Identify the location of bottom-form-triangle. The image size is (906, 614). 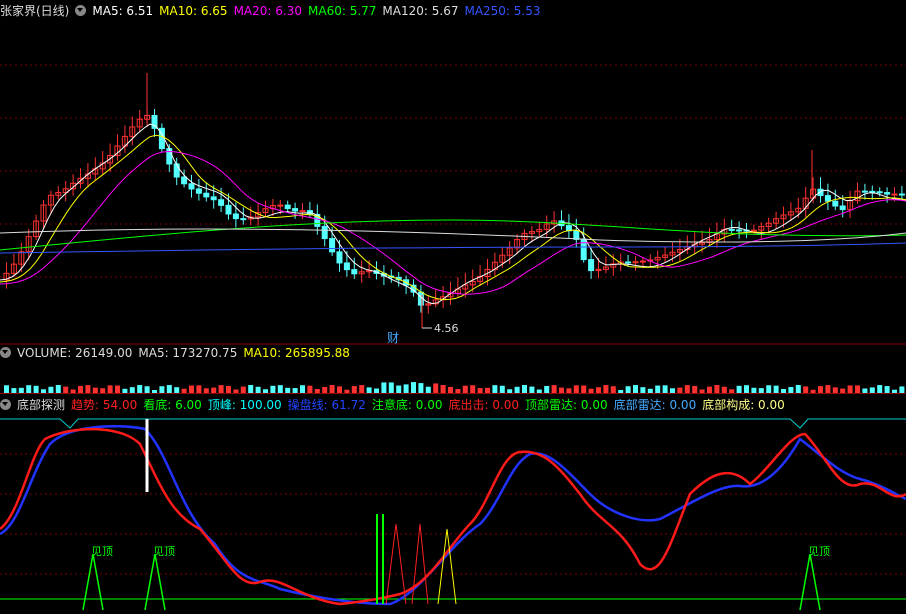
(447, 566).